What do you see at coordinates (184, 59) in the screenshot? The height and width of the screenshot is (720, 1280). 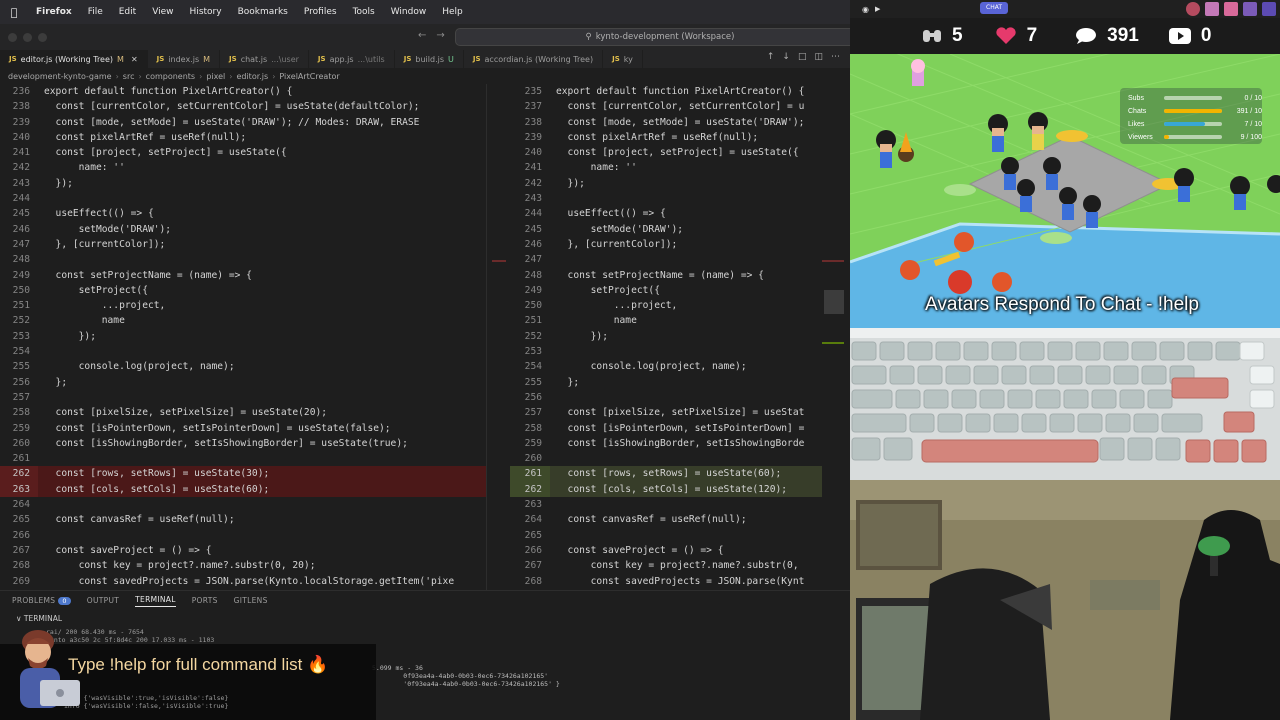 I see `editor-tab: JS index.js M` at bounding box center [184, 59].